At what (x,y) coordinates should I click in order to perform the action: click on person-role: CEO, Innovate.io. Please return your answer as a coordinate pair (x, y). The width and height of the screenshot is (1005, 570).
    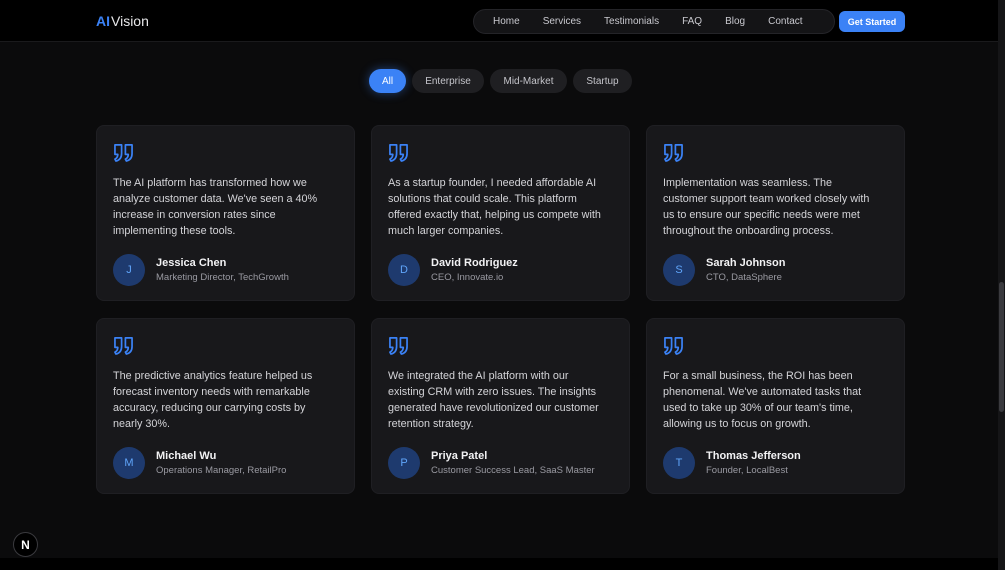
    Looking at the image, I should click on (467, 277).